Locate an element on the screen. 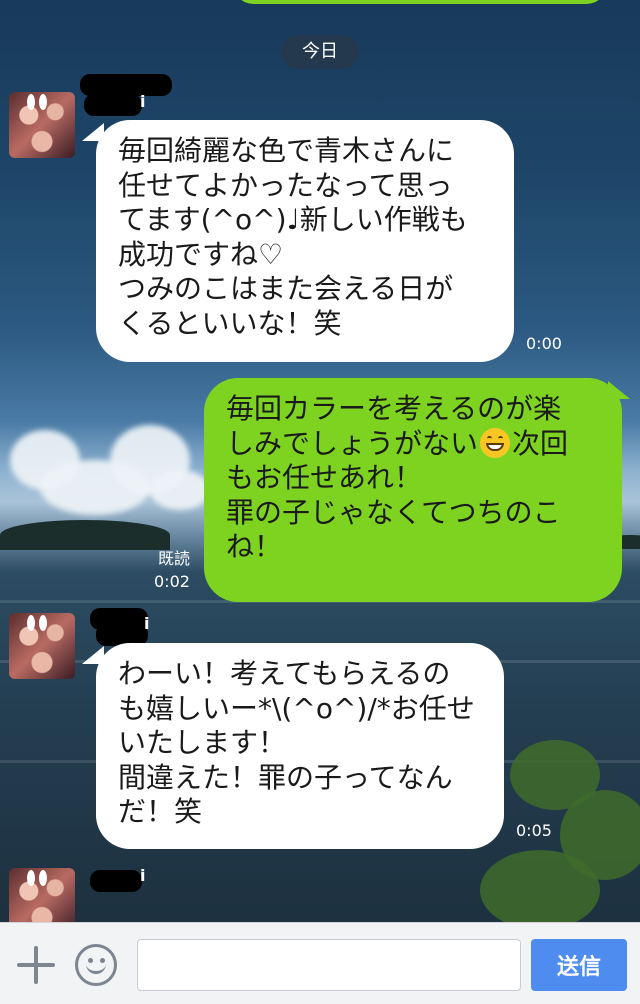 This screenshot has height=1004, width=640. message-line: くるといいな！笑 is located at coordinates (230, 323).